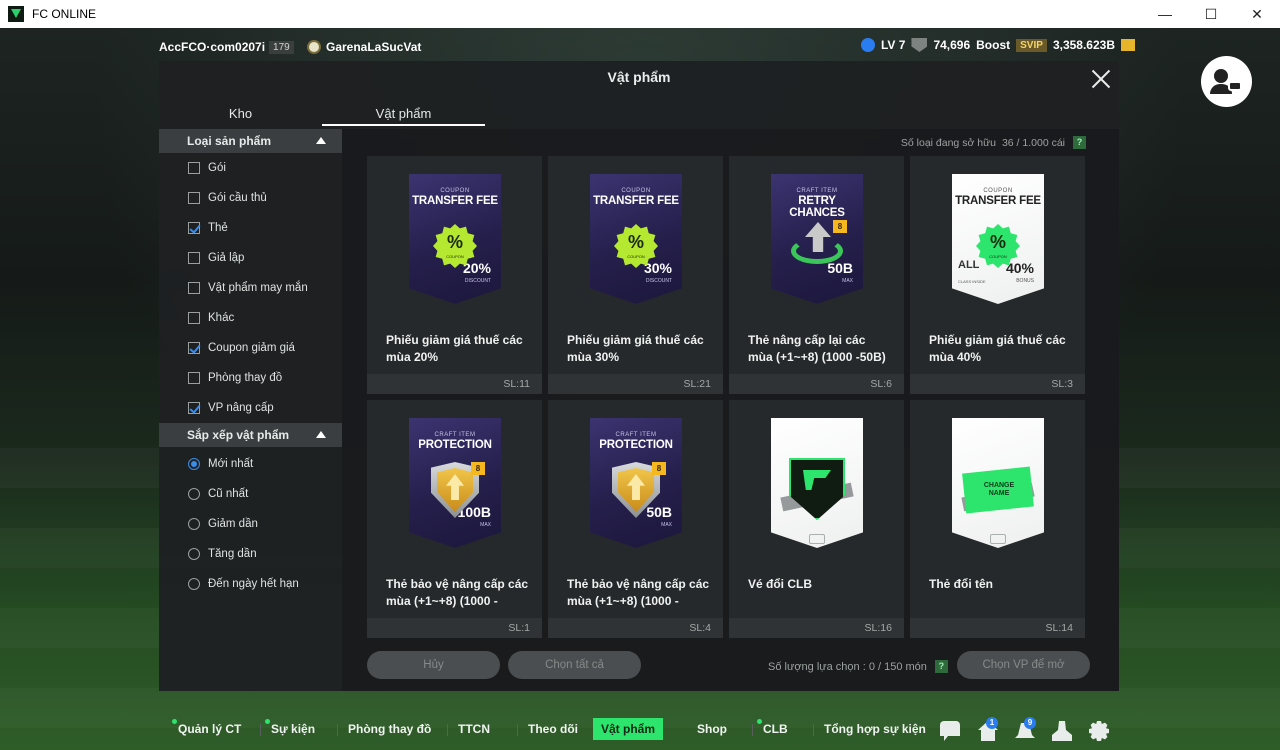 The width and height of the screenshot is (1280, 750). I want to click on category-option: Thẻ, so click(250, 228).